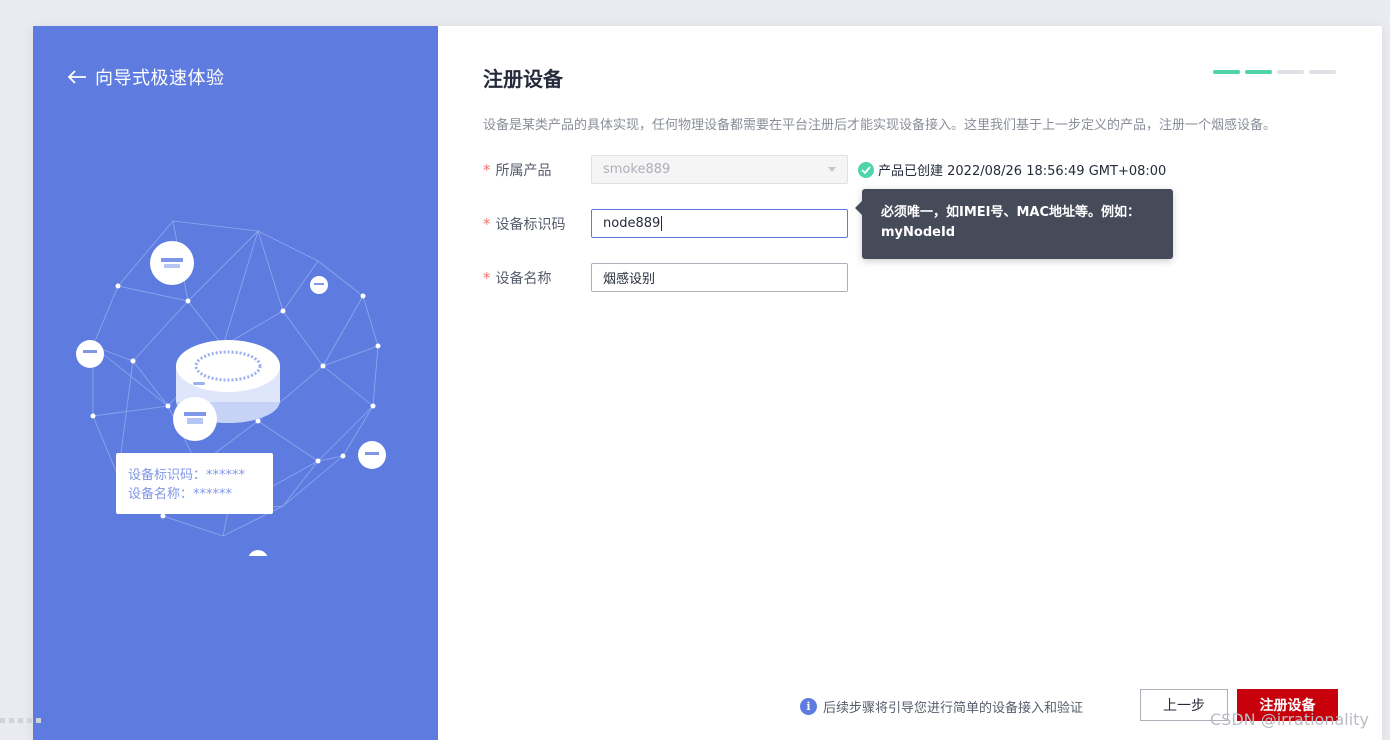  What do you see at coordinates (1022, 171) in the screenshot?
I see `product-created-text: 产品已创建 2022/08/26 18:56:49 GMT+08:00` at bounding box center [1022, 171].